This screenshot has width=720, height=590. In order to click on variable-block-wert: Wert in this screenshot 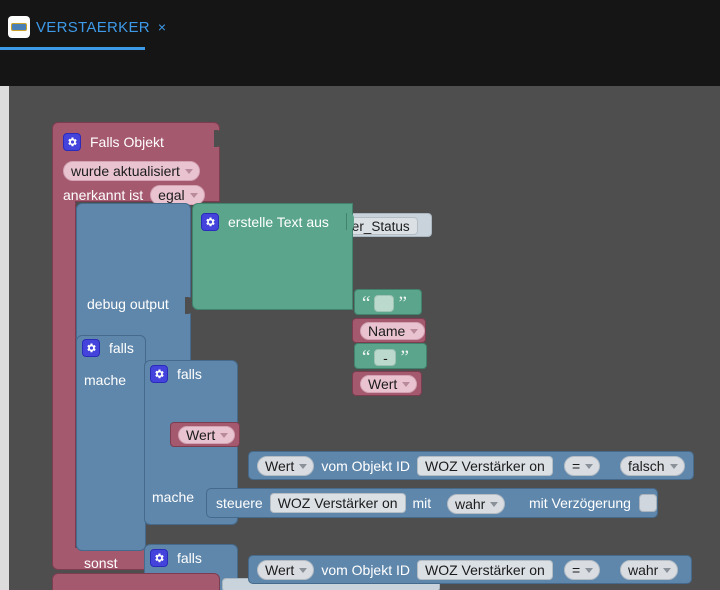, I will do `click(387, 383)`.